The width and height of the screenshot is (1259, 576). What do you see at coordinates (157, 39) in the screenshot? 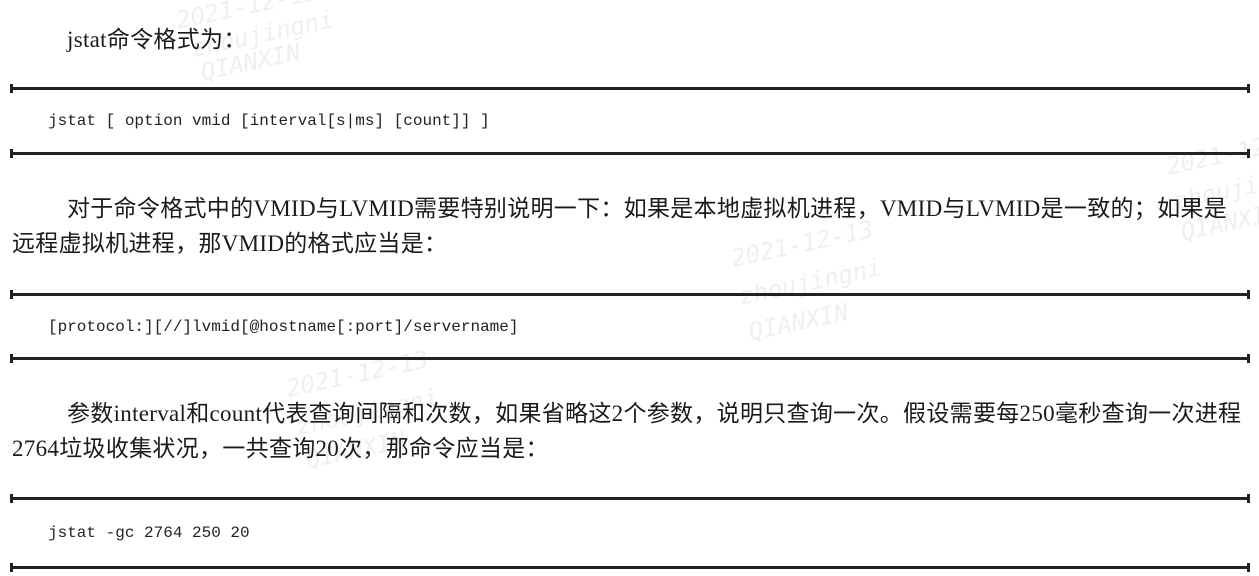
I see `intro-paragraph: jstat命令格式为：` at bounding box center [157, 39].